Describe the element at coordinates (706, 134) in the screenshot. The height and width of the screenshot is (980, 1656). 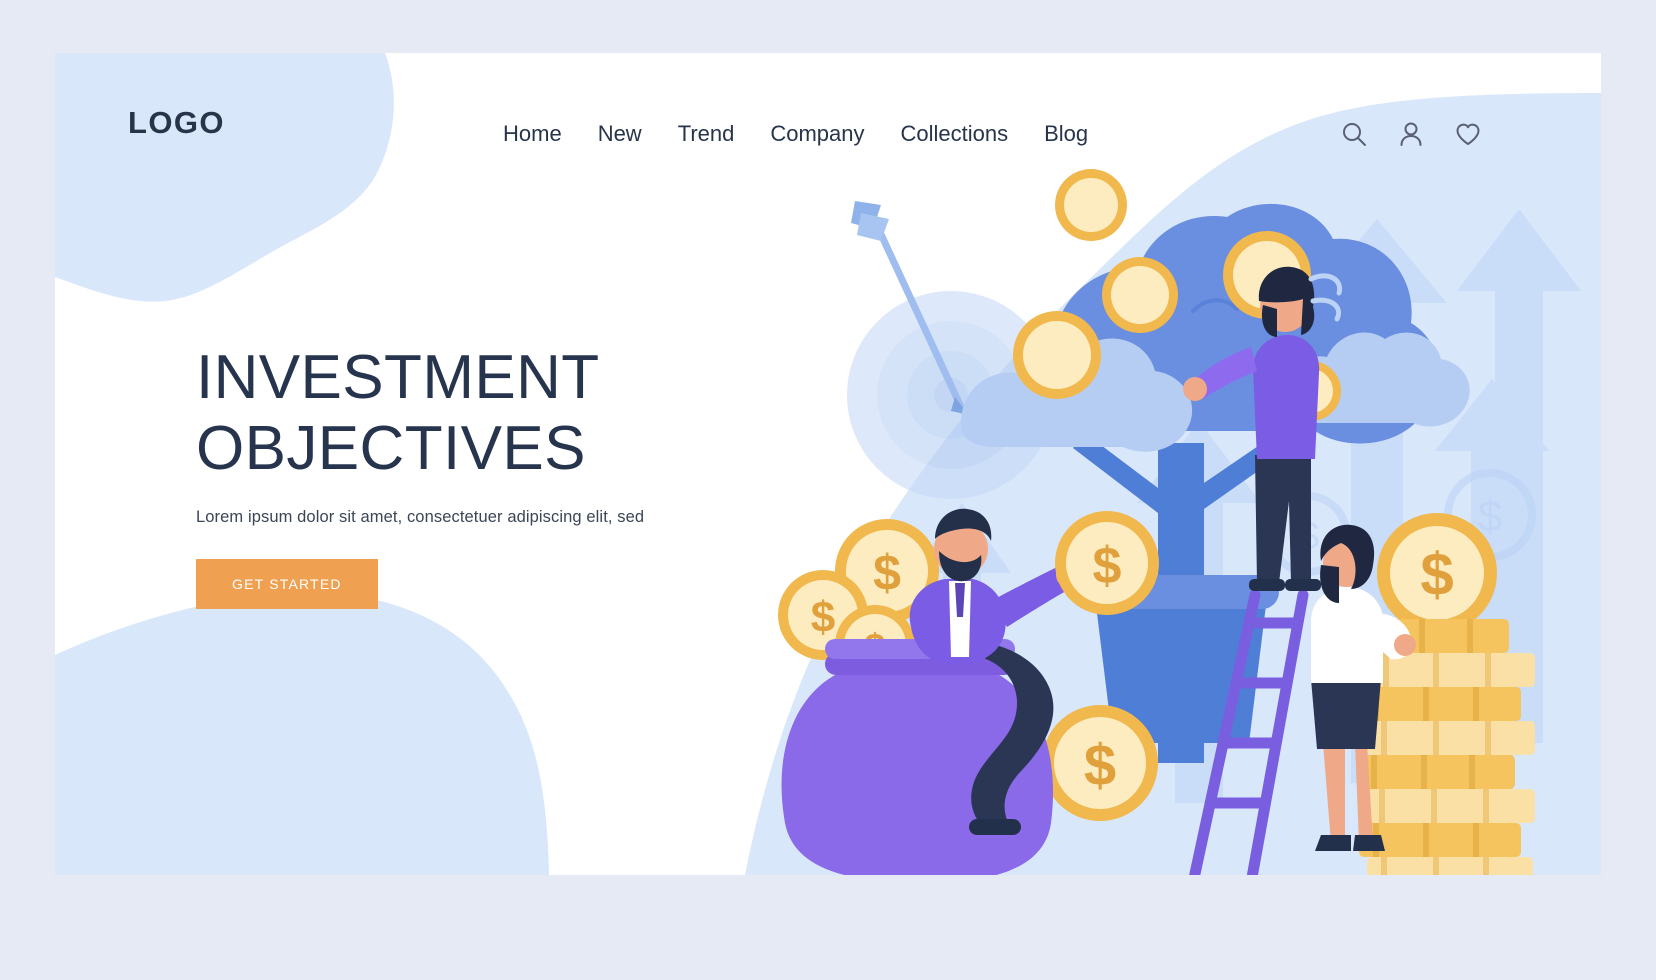
I see `nav-item-trend: Trend` at that location.